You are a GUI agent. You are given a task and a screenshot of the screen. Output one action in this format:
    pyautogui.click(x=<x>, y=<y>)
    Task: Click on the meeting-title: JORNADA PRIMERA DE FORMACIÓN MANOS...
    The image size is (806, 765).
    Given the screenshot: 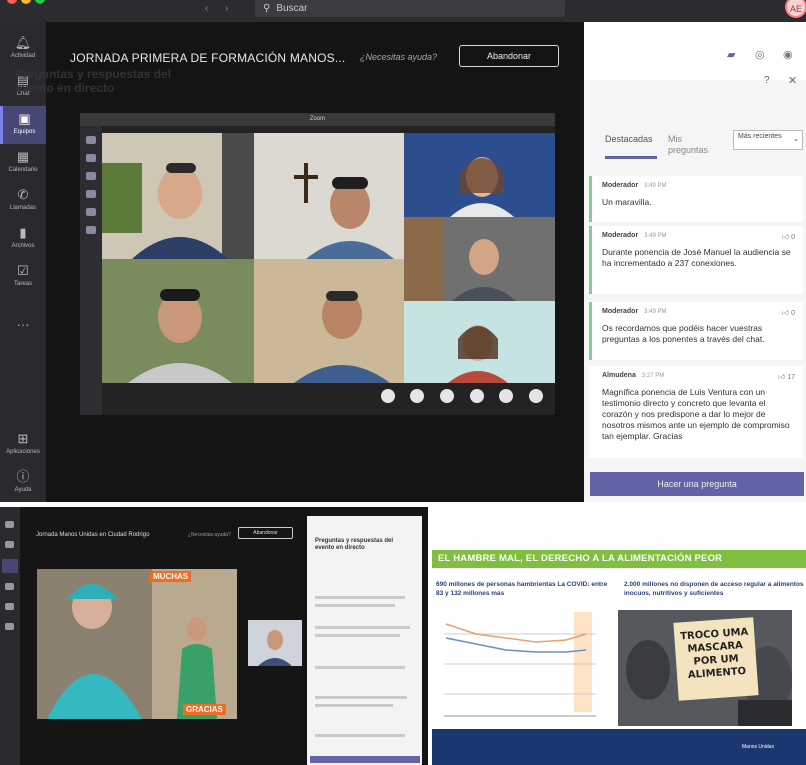 What is the action you would take?
    pyautogui.click(x=208, y=58)
    